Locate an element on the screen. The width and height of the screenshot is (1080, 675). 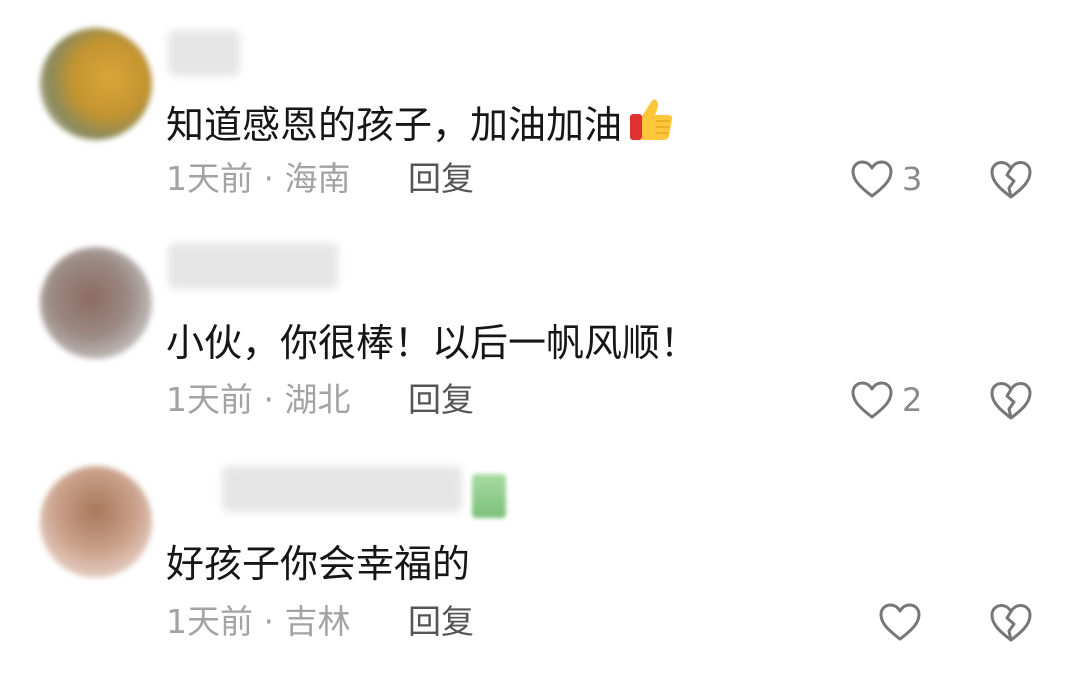
comment-text: 知道感恩的孩子，加油加油 is located at coordinates (421, 122).